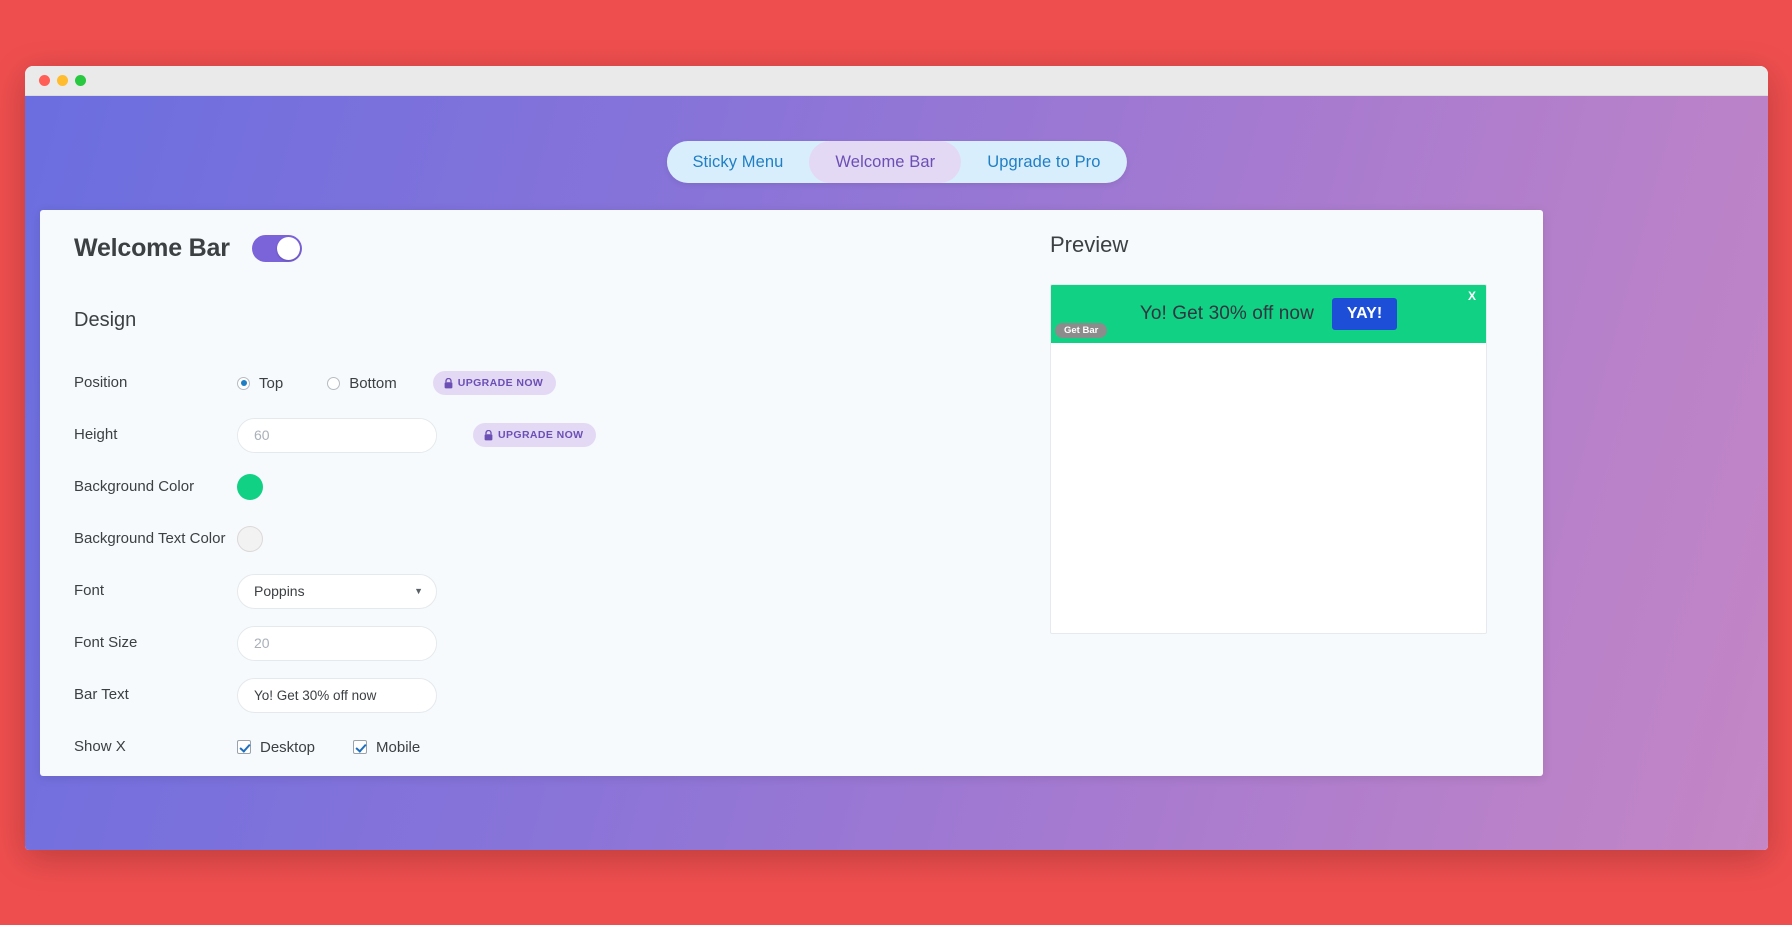 Image resolution: width=1792 pixels, height=925 pixels. What do you see at coordinates (562, 643) in the screenshot?
I see `field-row-font-size: Font Size PX` at bounding box center [562, 643].